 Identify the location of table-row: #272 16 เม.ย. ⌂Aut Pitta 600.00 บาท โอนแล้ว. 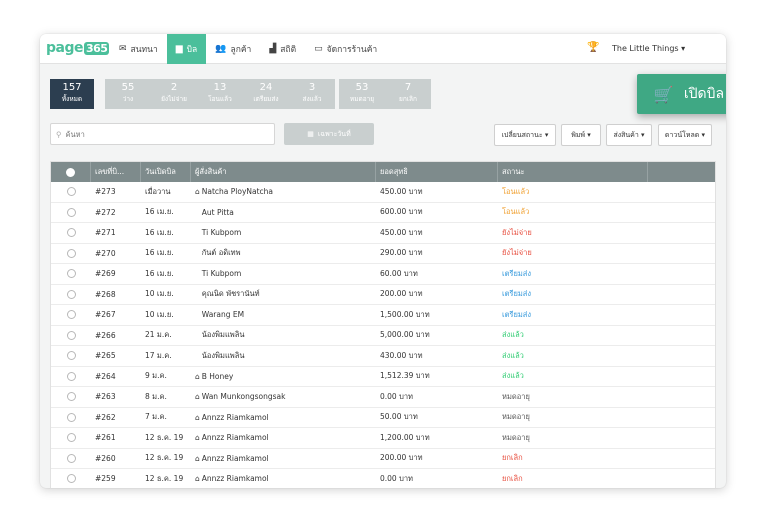
(383, 213).